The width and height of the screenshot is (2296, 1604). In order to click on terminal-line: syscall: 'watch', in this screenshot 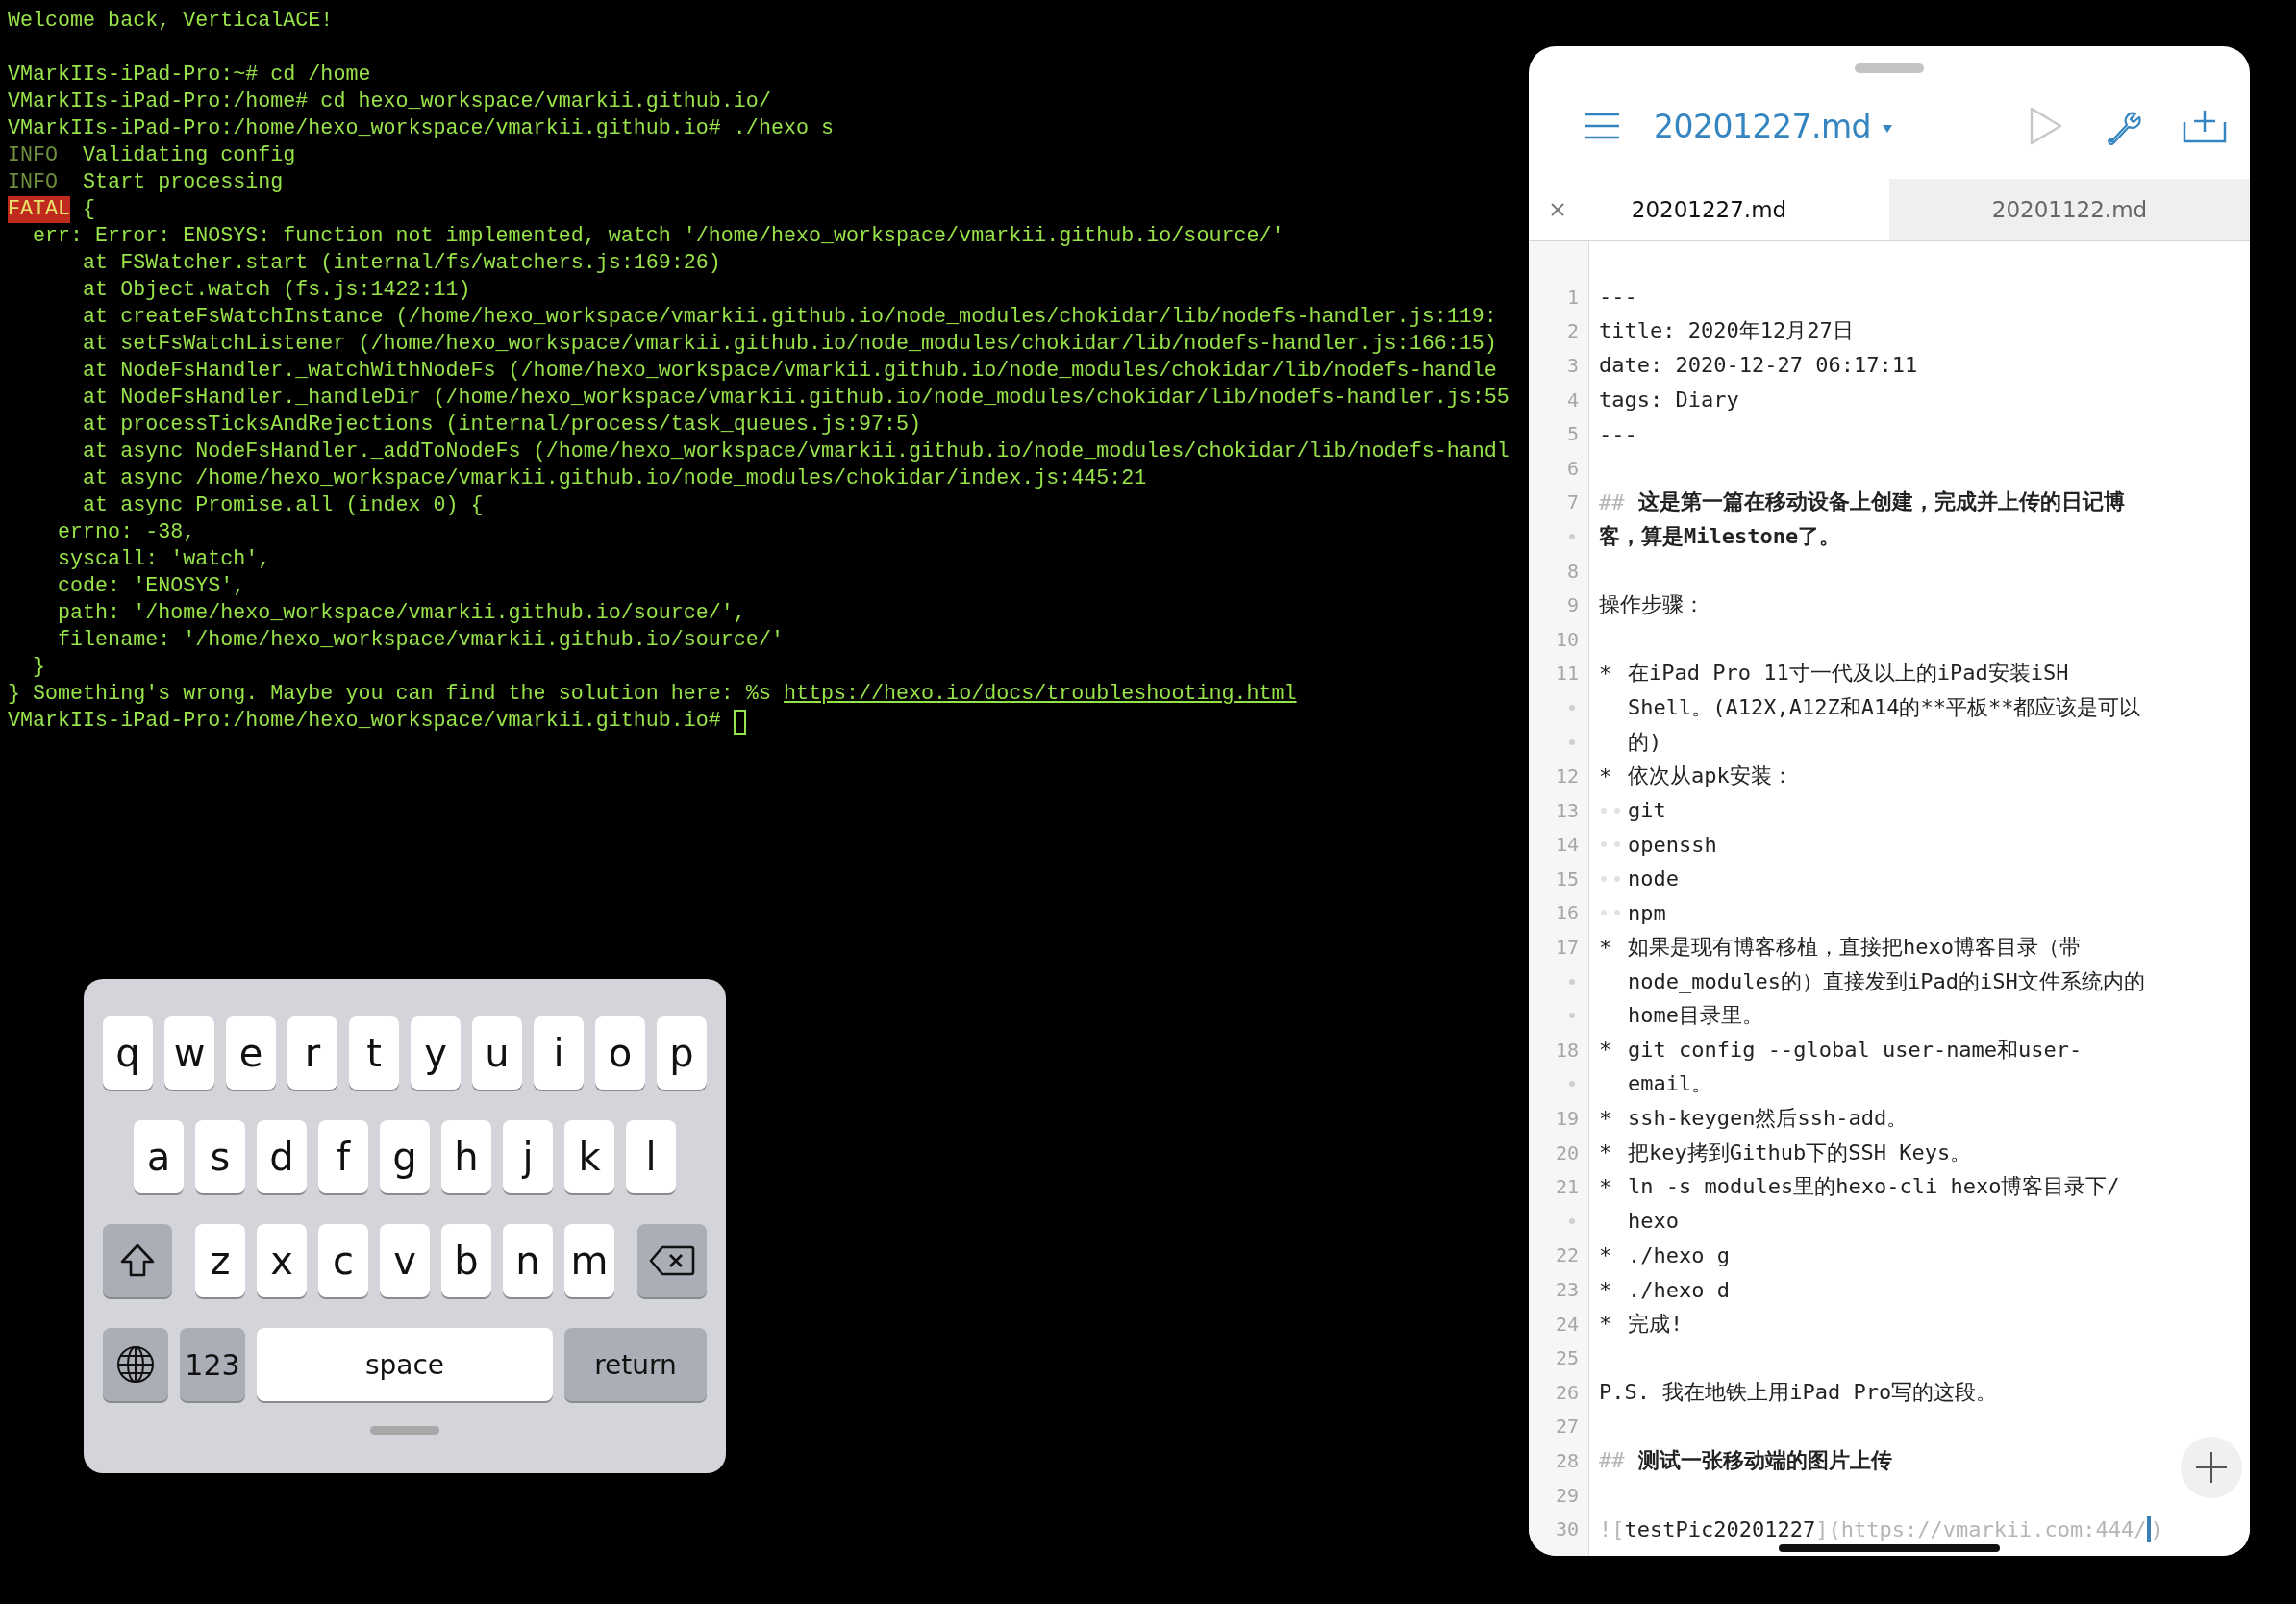, I will do `click(164, 559)`.